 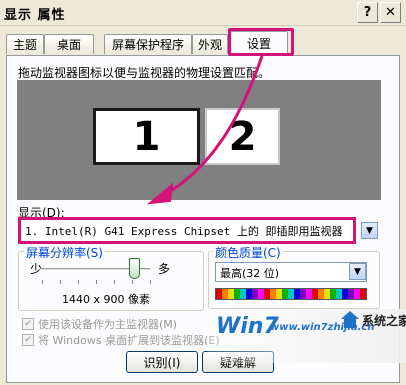 I want to click on color-spectrum-bar, so click(x=291, y=294).